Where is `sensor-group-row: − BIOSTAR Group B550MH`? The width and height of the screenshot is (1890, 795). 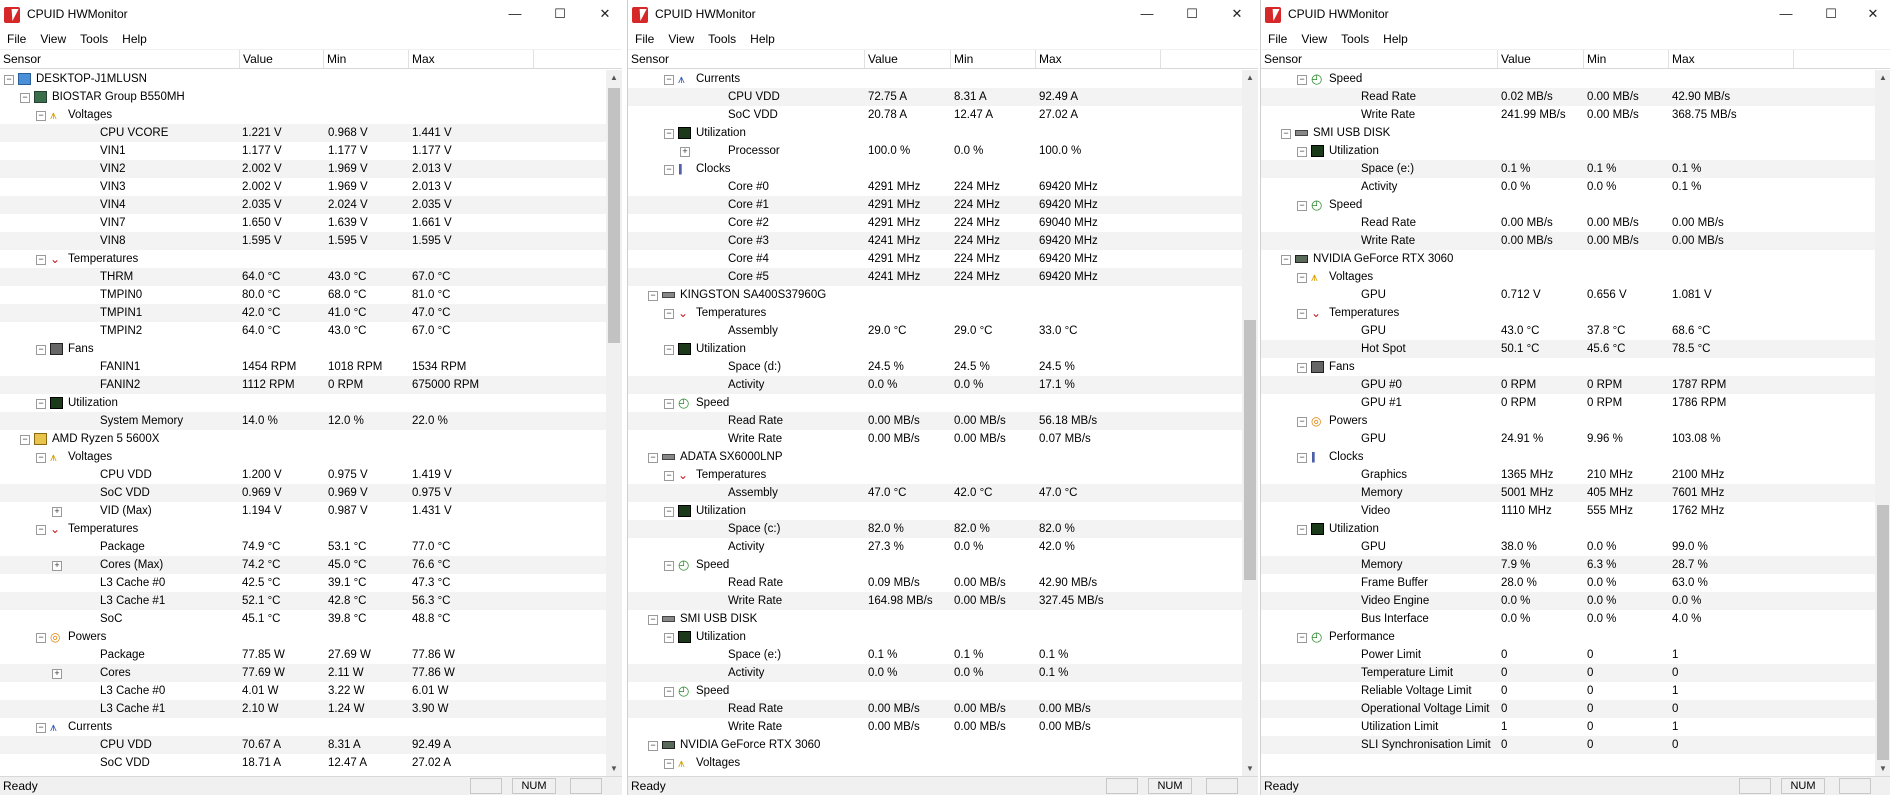 sensor-group-row: − BIOSTAR Group B550MH is located at coordinates (303, 97).